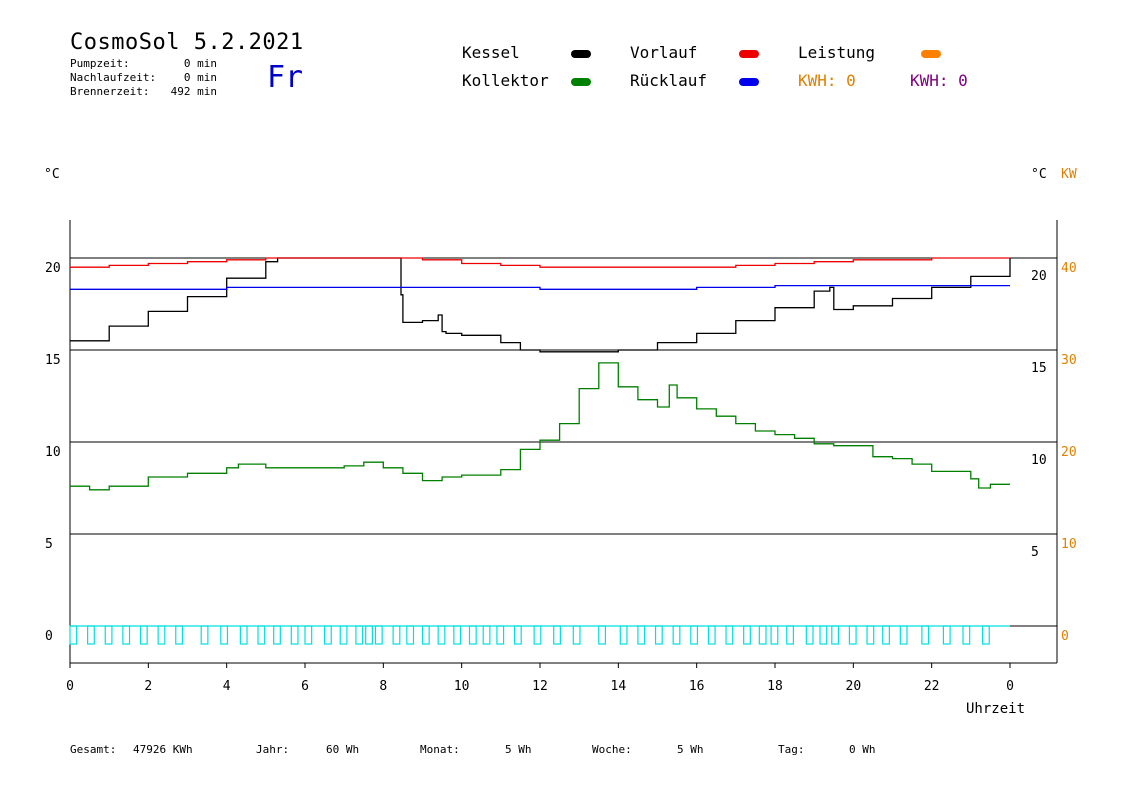 Image resolution: width=1148 pixels, height=812 pixels. What do you see at coordinates (273, 749) in the screenshot?
I see `footer-label: Jahr:` at bounding box center [273, 749].